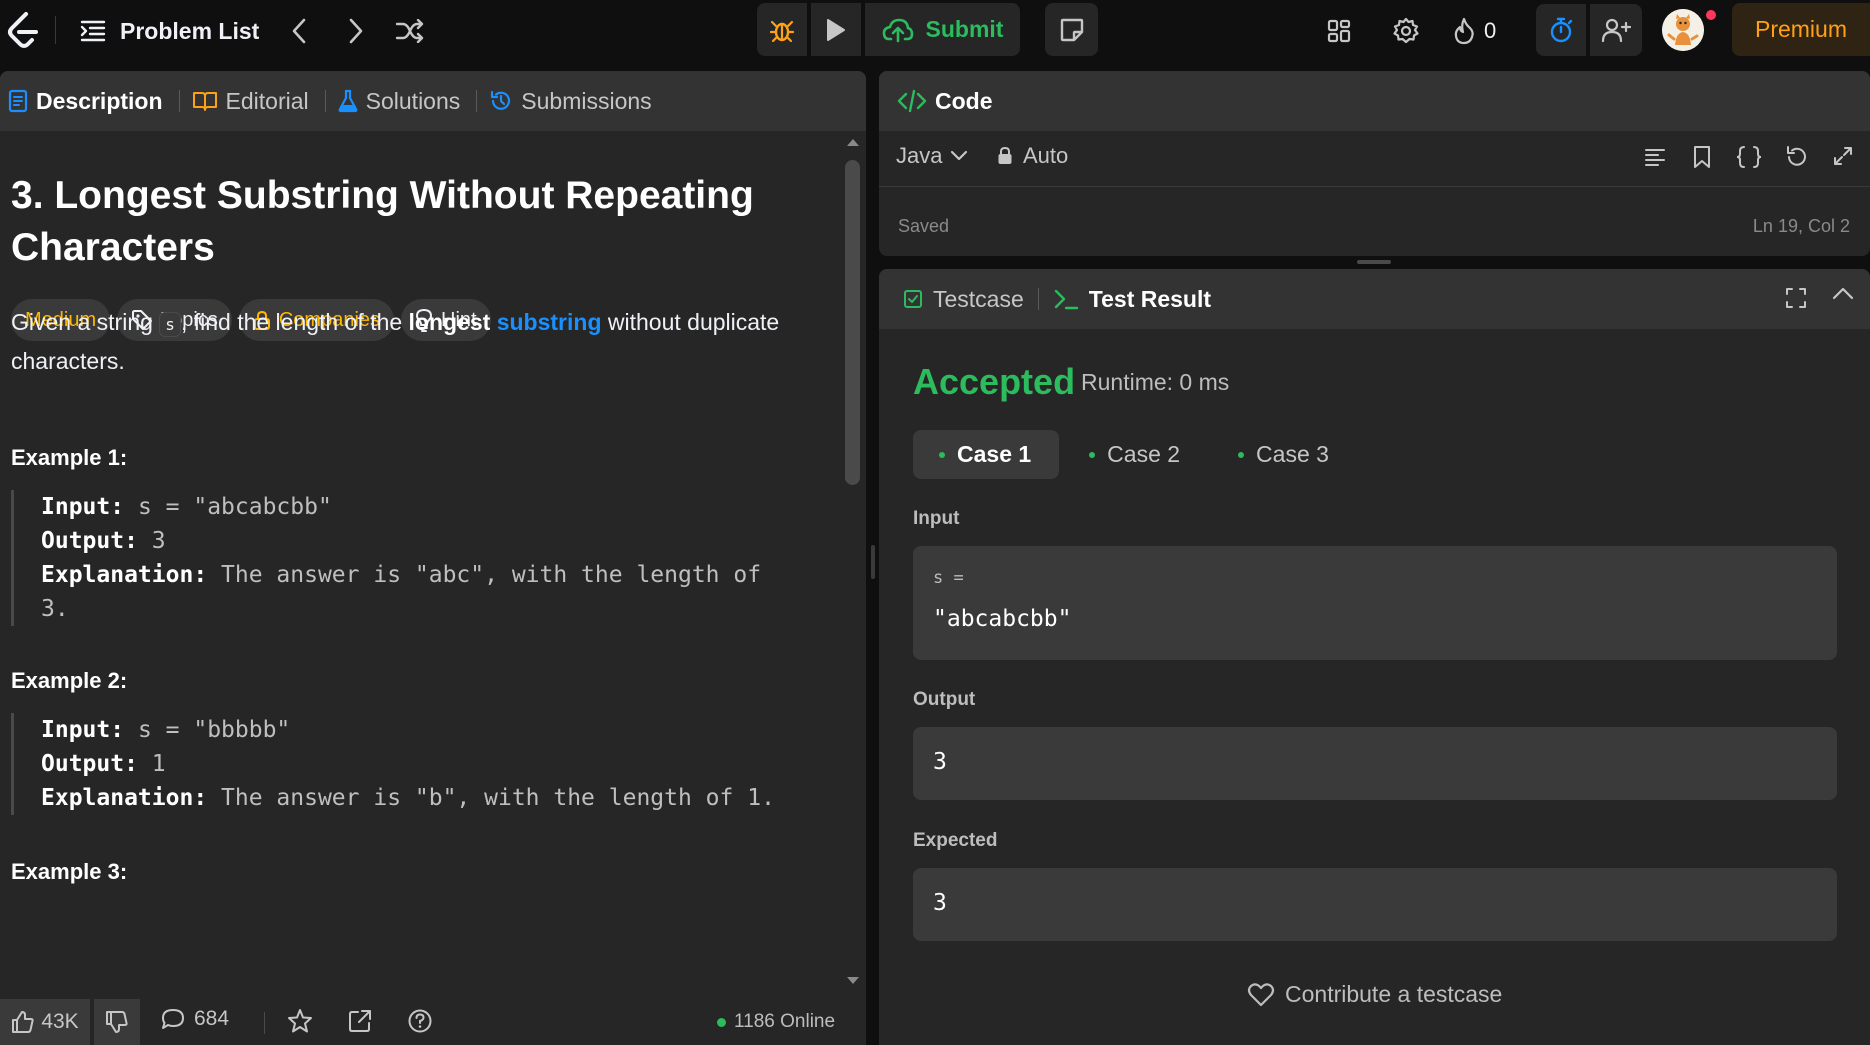 The width and height of the screenshot is (1870, 1045). I want to click on explanation-label: Explanation:, so click(124, 575).